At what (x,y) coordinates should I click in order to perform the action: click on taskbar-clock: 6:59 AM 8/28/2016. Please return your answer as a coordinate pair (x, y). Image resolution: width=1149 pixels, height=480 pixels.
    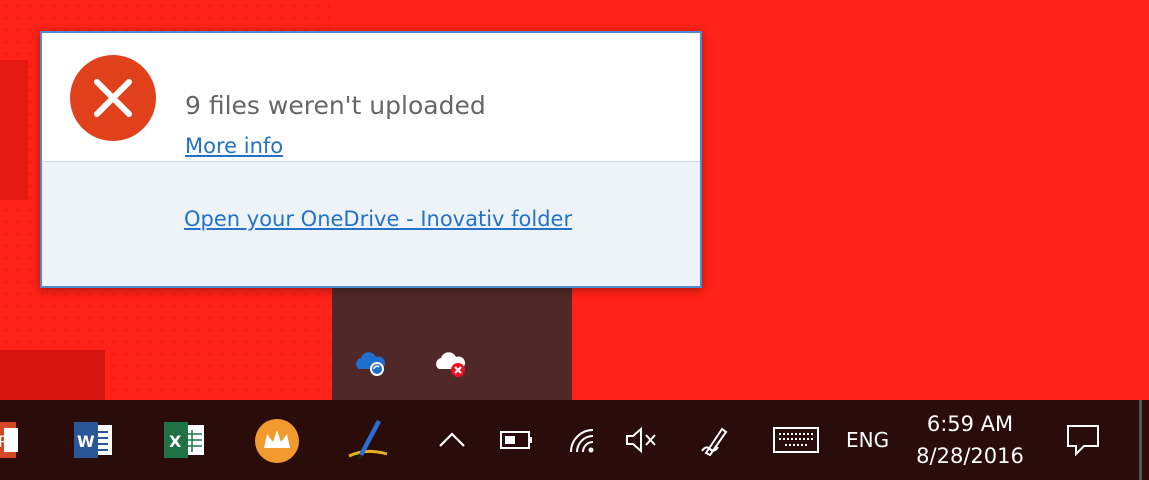
    Looking at the image, I should click on (970, 440).